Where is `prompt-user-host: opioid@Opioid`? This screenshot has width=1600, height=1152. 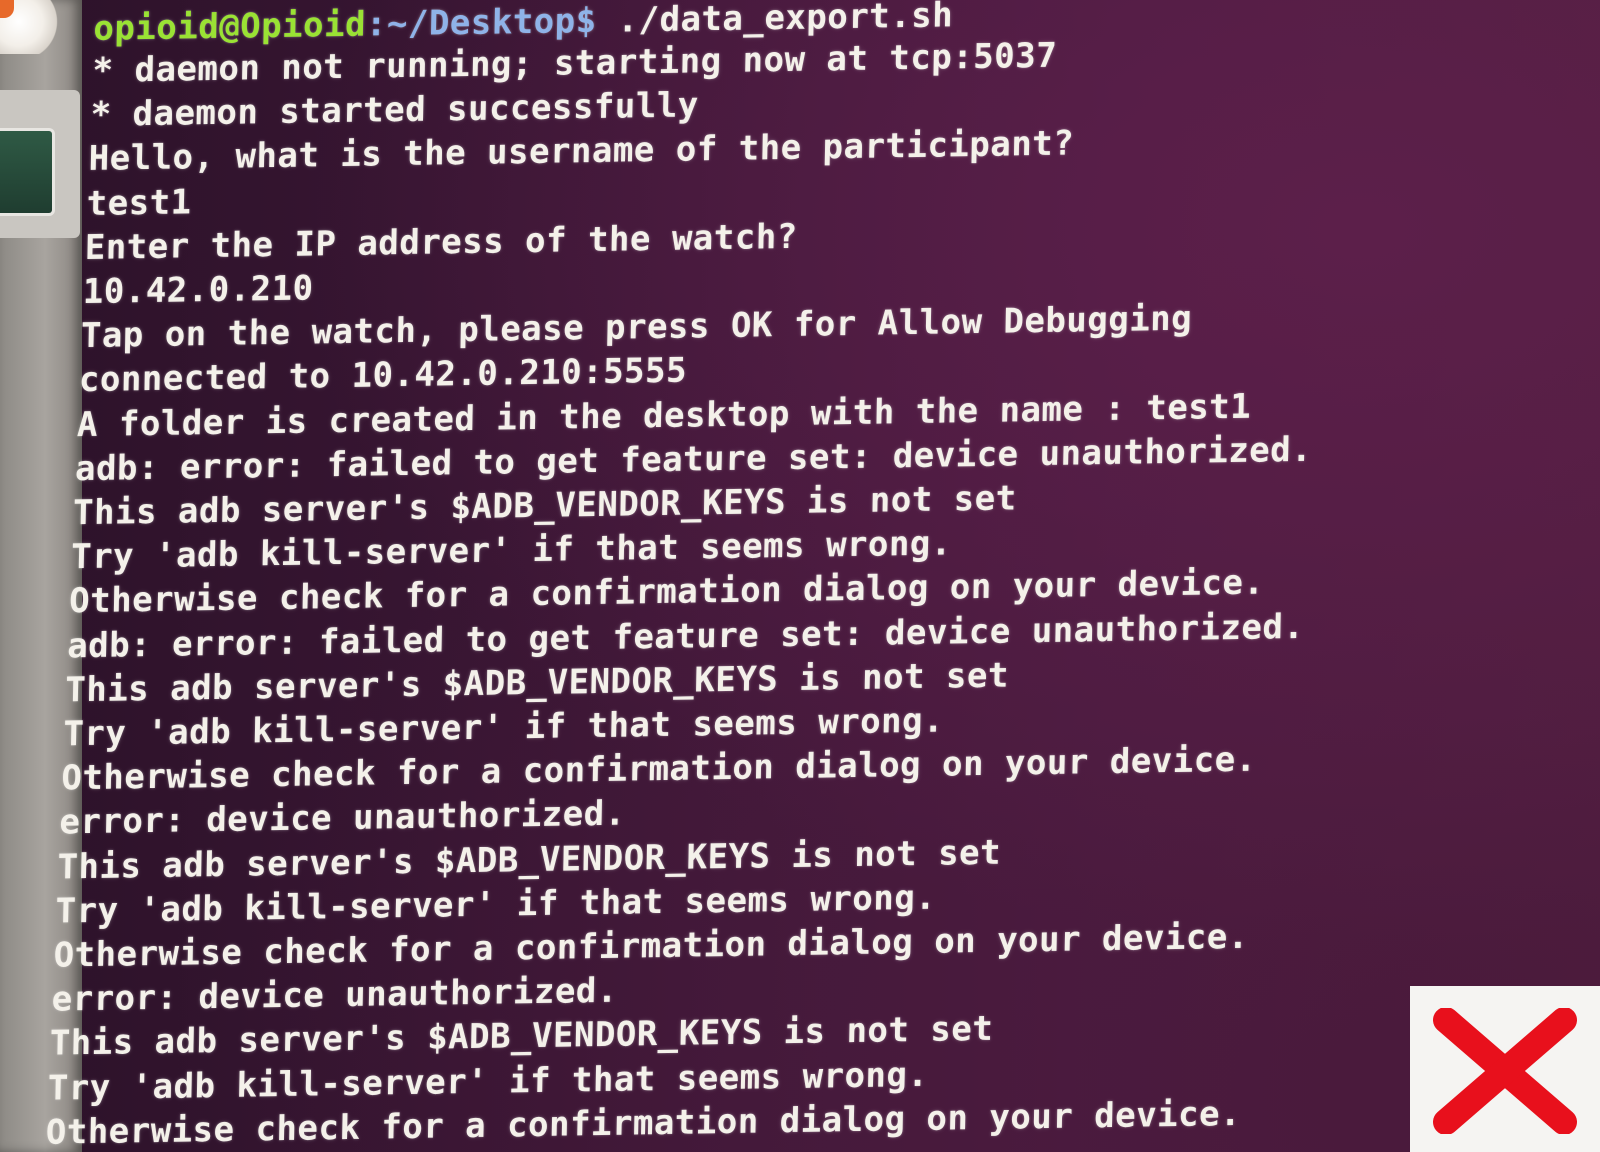
prompt-user-host: opioid@Opioid is located at coordinates (230, 26).